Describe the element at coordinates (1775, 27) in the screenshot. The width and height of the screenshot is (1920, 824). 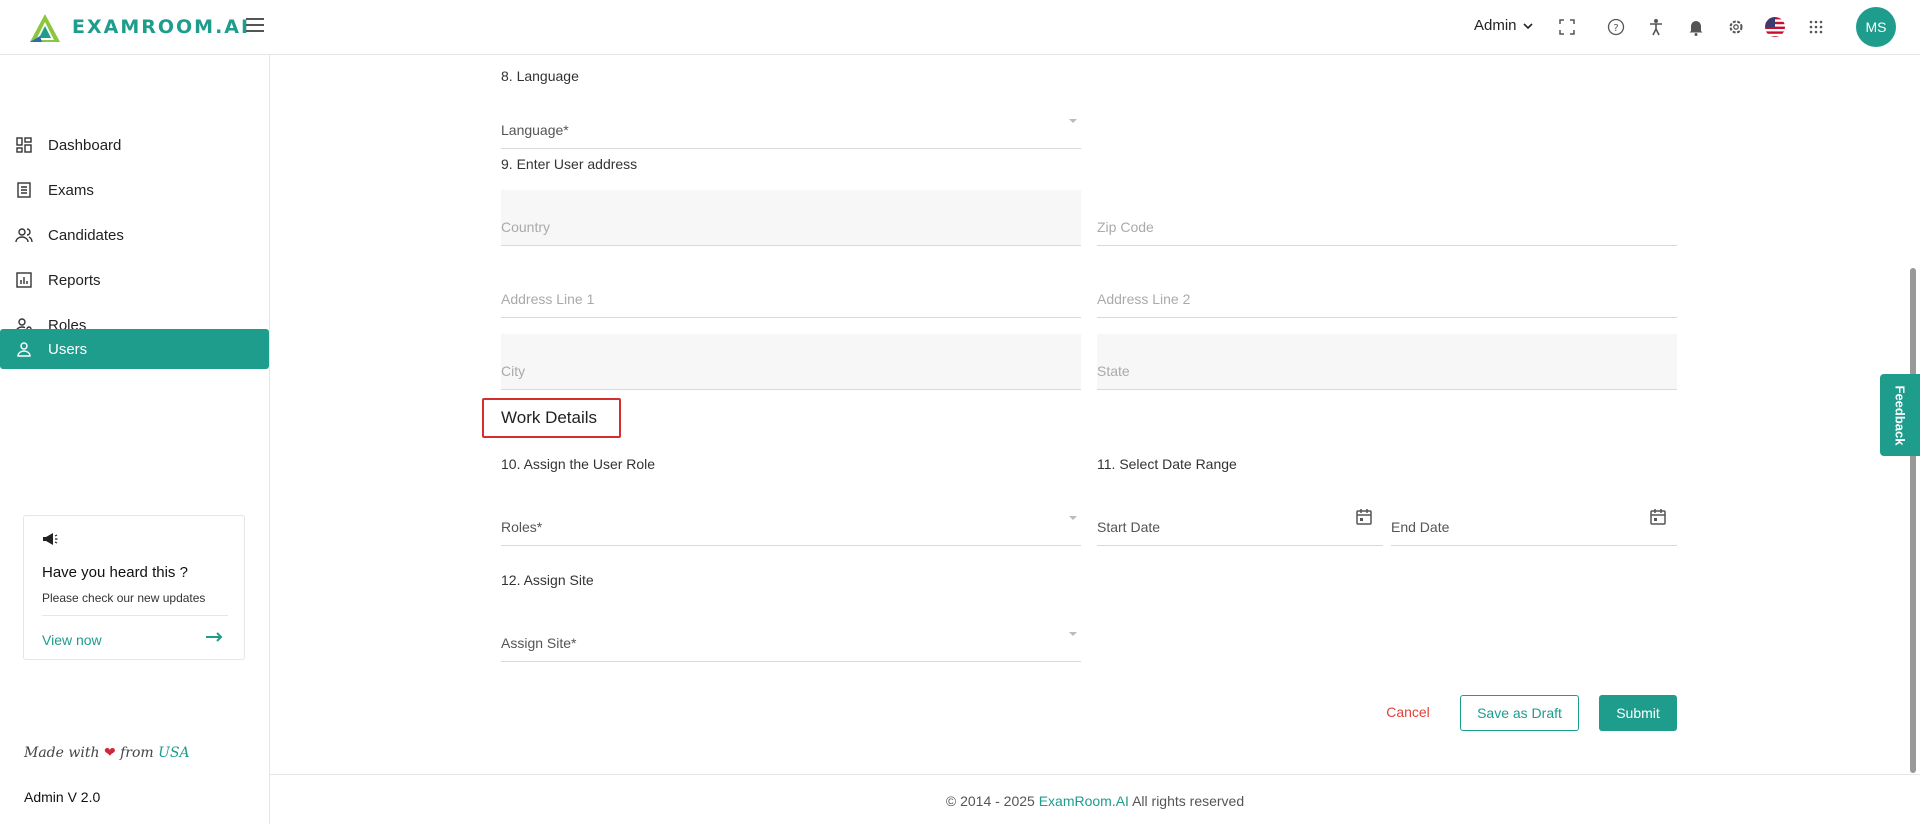
I see `us-flag-icon` at that location.